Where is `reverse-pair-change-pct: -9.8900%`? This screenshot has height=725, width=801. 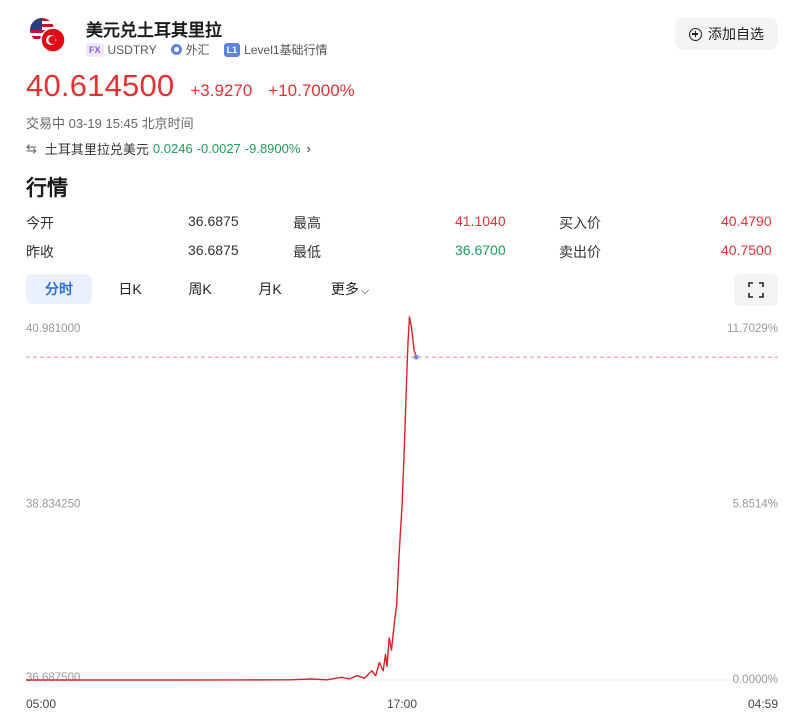
reverse-pair-change-pct: -9.8900% is located at coordinates (272, 148).